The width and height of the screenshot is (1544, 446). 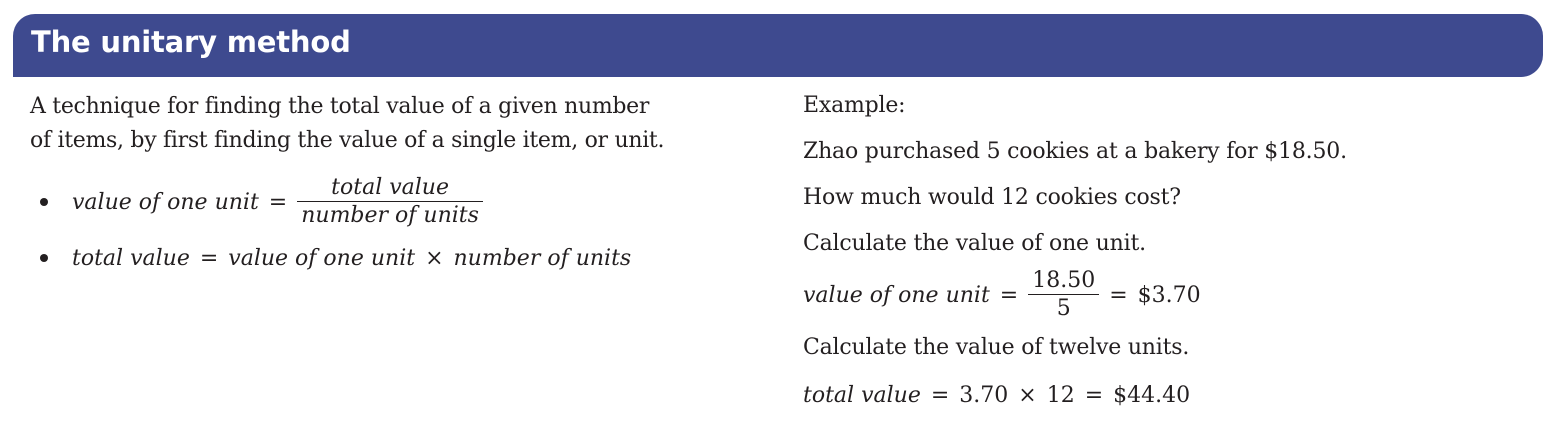 I want to click on fraction: total value number of units, so click(x=390, y=201).